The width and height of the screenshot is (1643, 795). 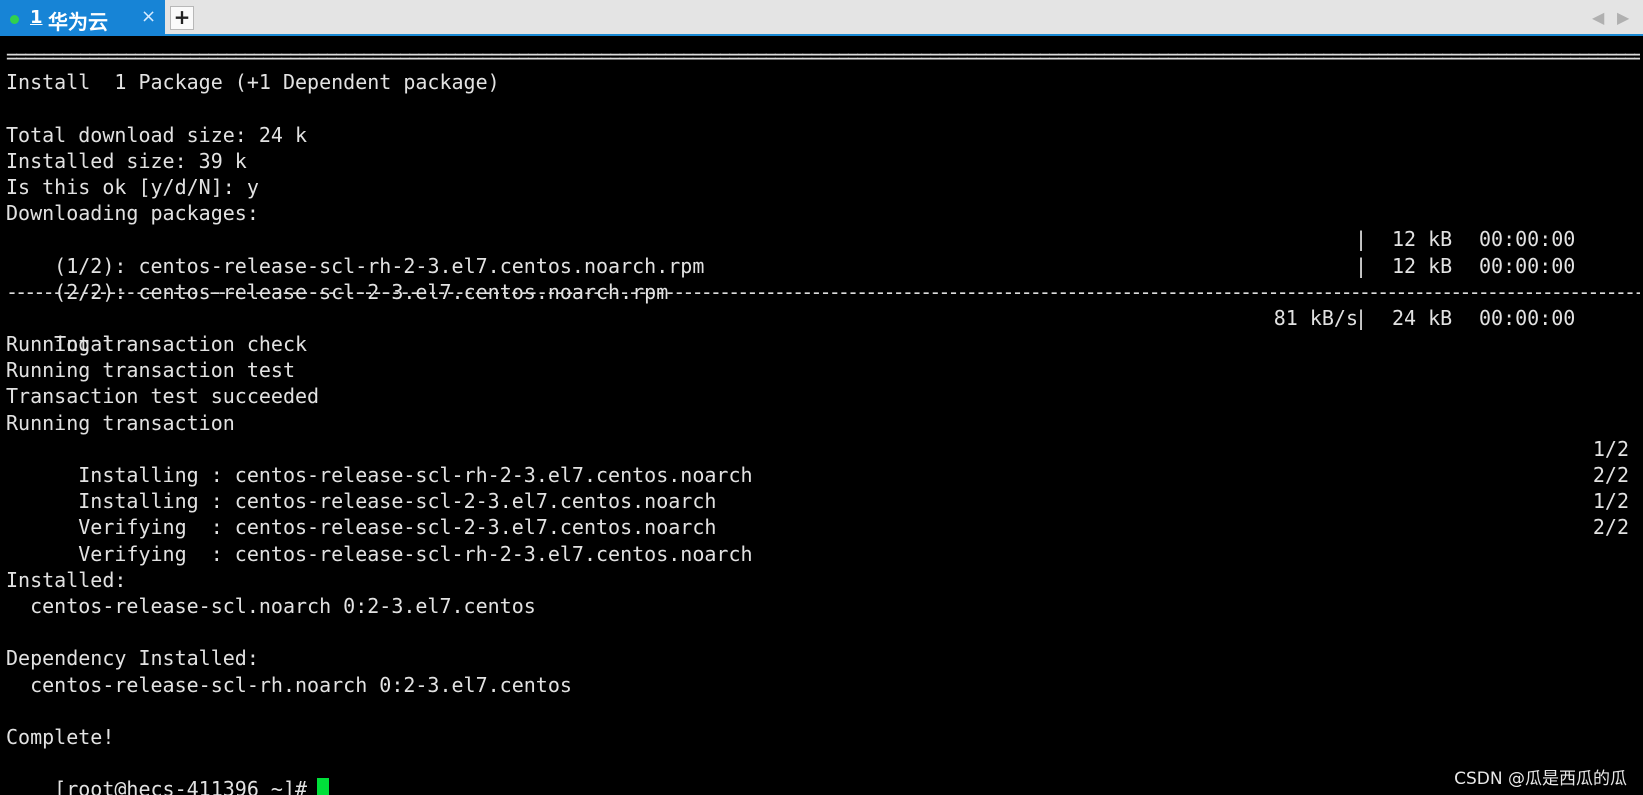 What do you see at coordinates (1422, 317) in the screenshot?
I see `download-size: 24 kB` at bounding box center [1422, 317].